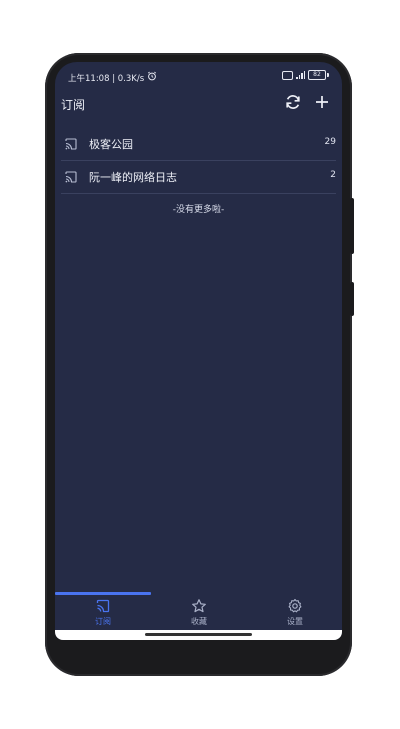  I want to click on list-end-text: -没有更多啦-, so click(198, 210).